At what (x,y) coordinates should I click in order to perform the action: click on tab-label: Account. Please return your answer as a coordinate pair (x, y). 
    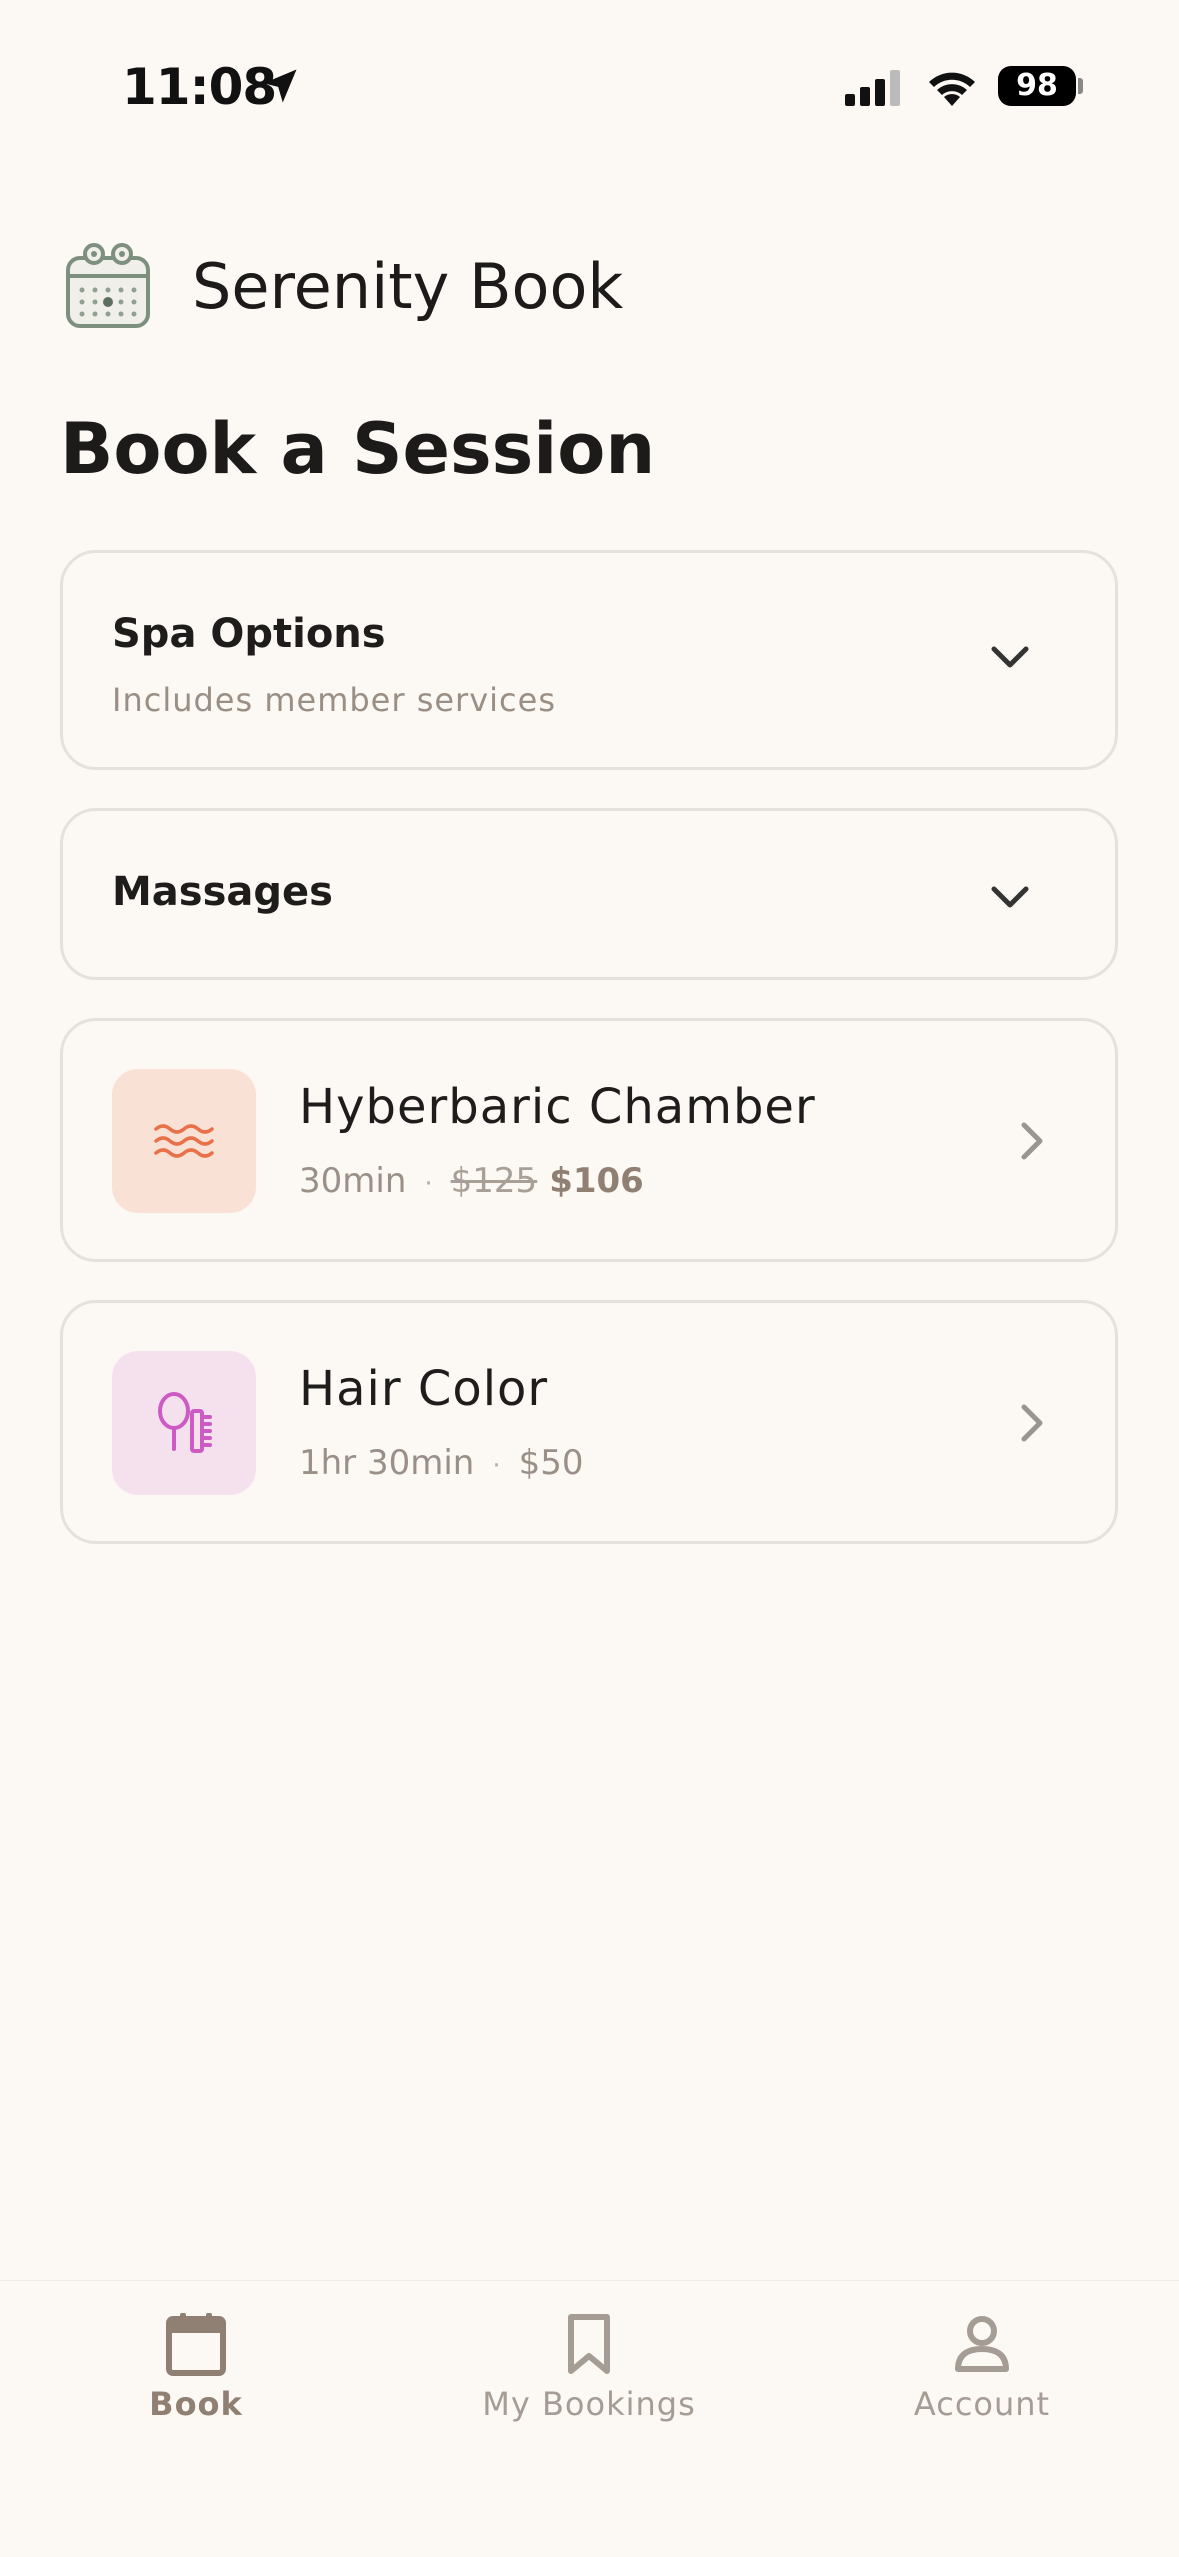
    Looking at the image, I should click on (982, 2404).